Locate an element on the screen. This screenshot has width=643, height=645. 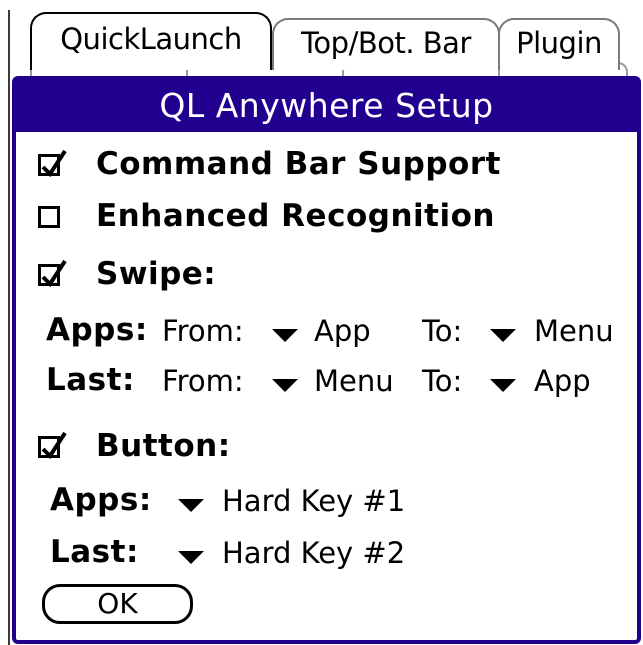
button-checkbox is located at coordinates (52, 445).